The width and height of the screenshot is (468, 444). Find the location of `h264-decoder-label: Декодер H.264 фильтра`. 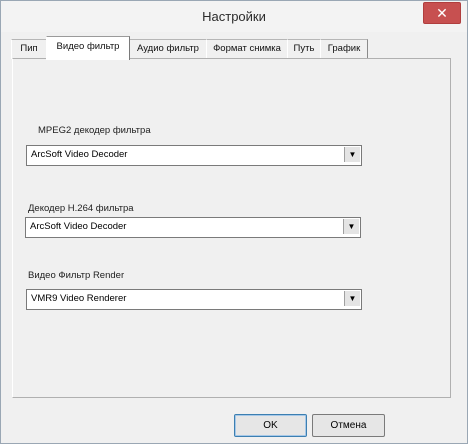

h264-decoder-label: Декодер H.264 фильтра is located at coordinates (81, 208).